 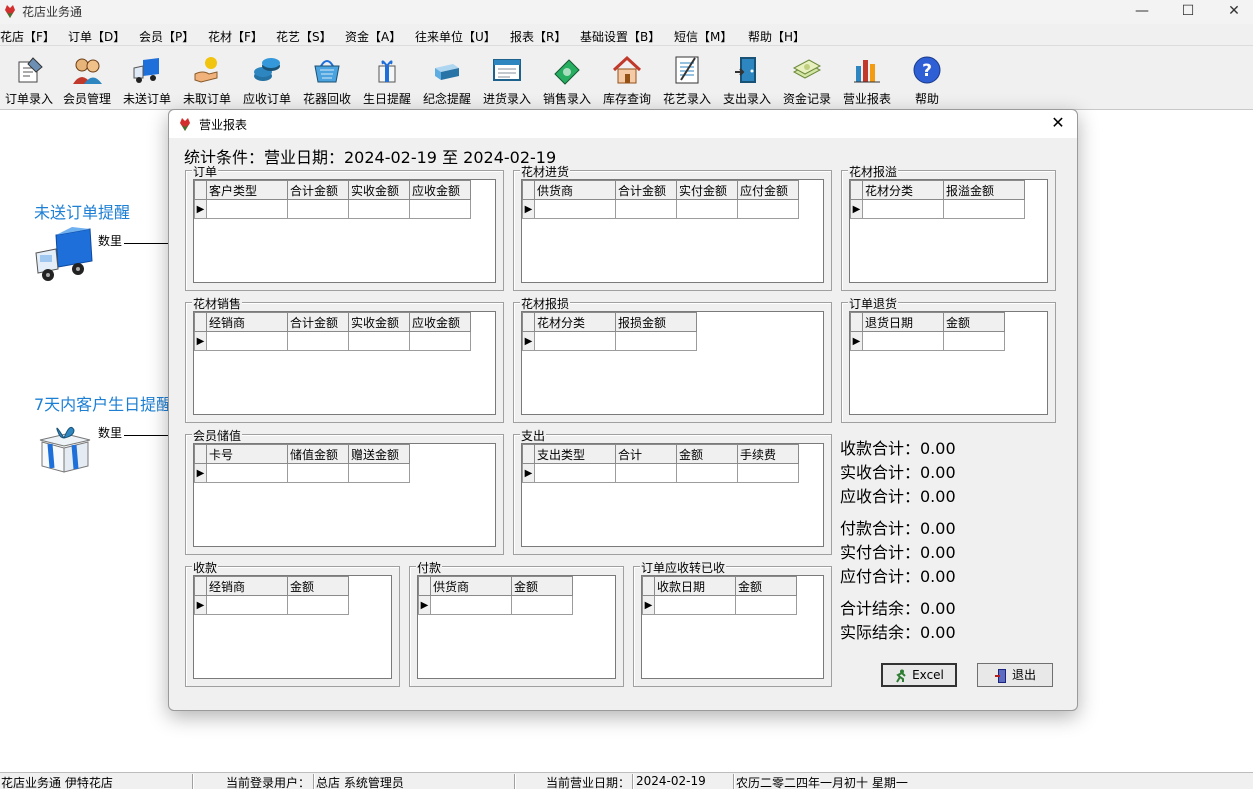 I want to click on column-header: 储值金额, so click(x=318, y=454).